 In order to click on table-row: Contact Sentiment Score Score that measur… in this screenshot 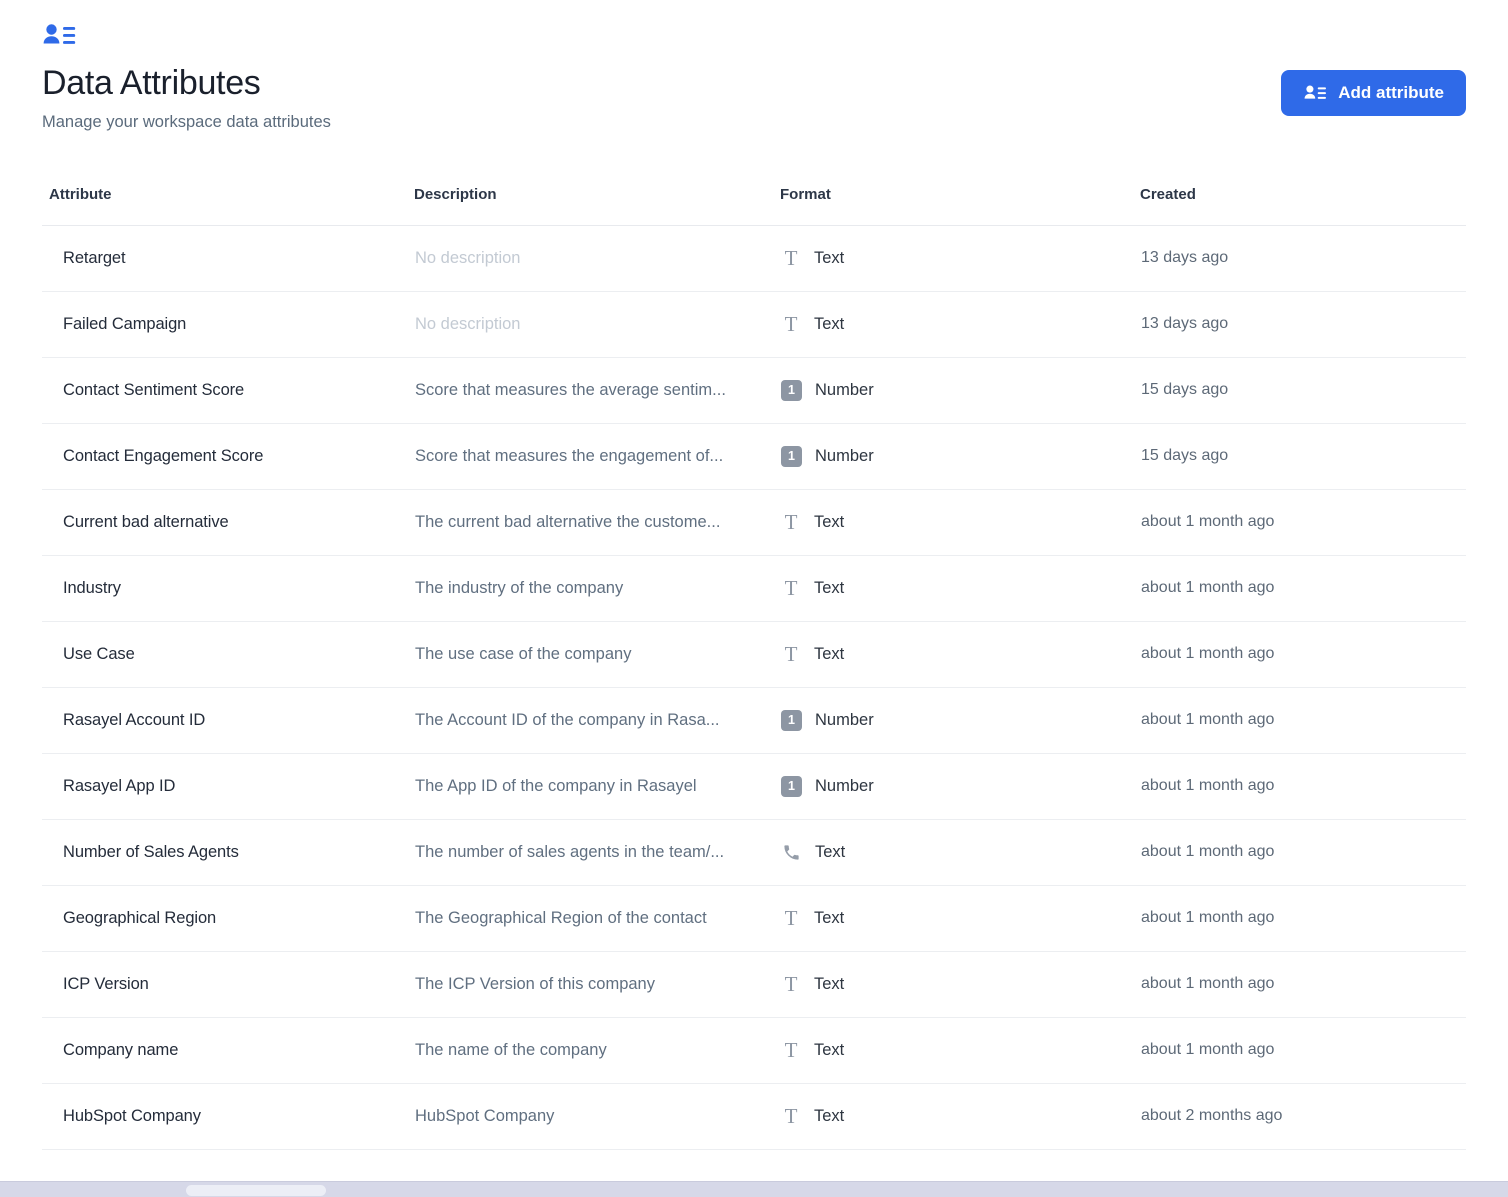, I will do `click(754, 390)`.